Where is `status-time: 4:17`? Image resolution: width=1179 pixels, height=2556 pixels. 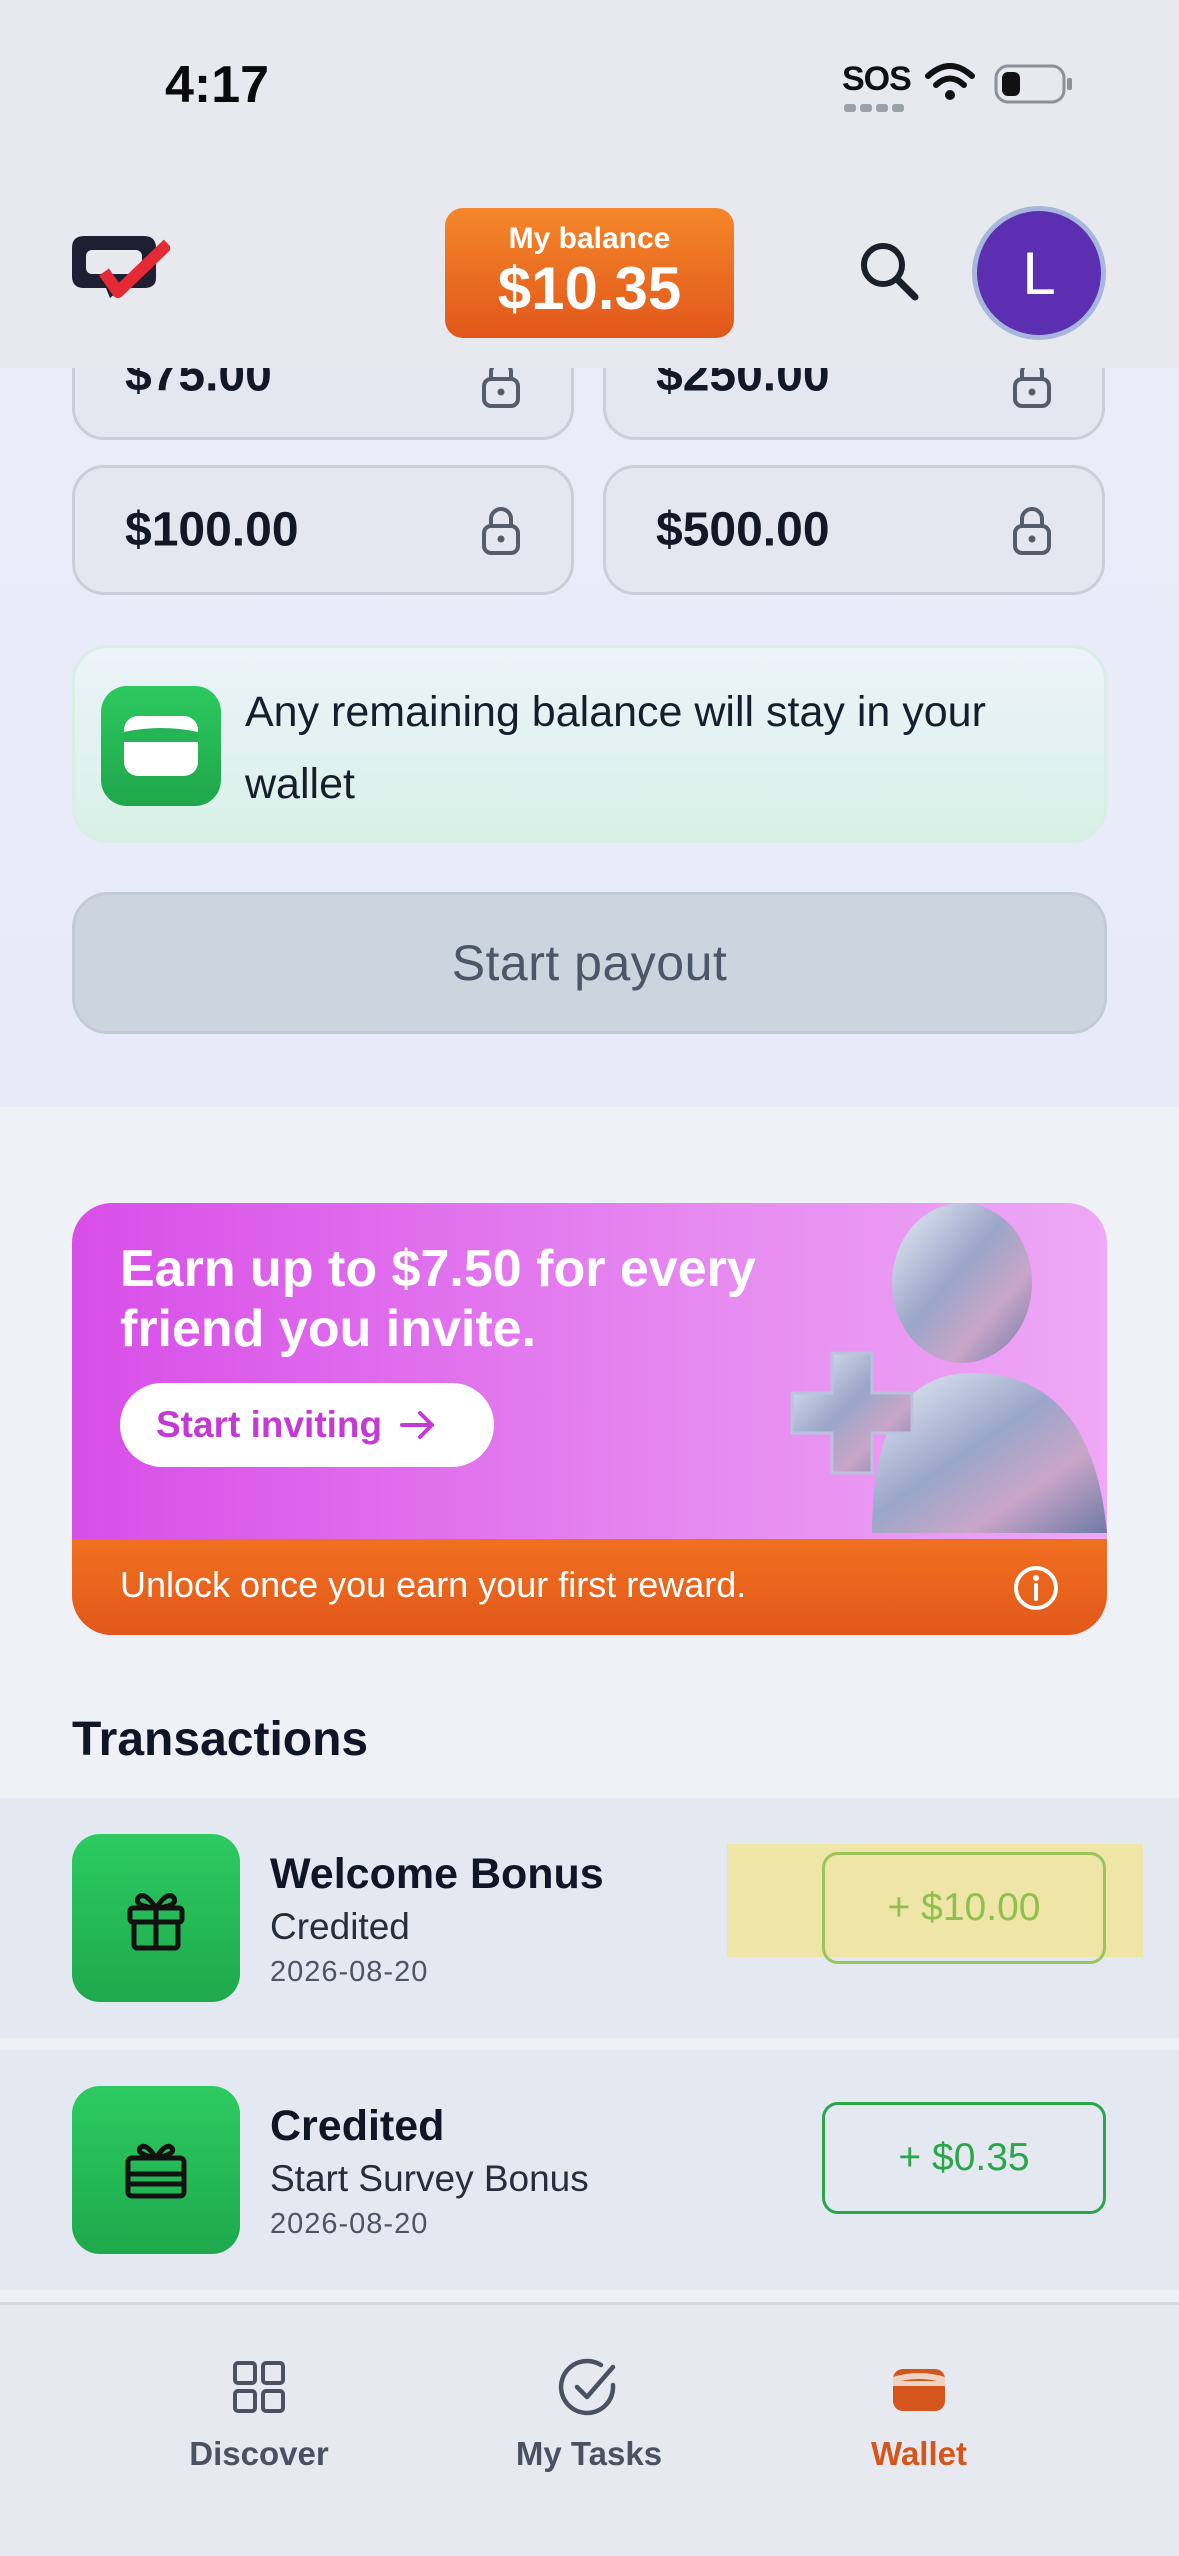 status-time: 4:17 is located at coordinates (217, 85).